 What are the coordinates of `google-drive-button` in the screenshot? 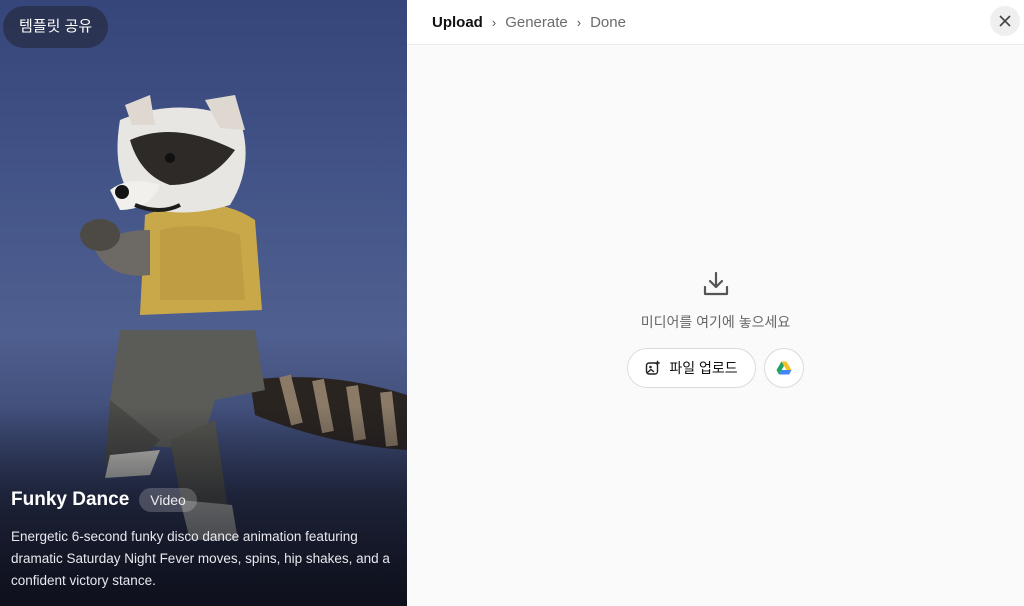 It's located at (783, 368).